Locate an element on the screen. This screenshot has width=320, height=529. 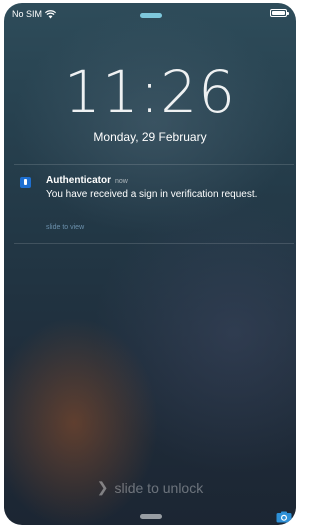
control-center-grabber is located at coordinates (151, 516).